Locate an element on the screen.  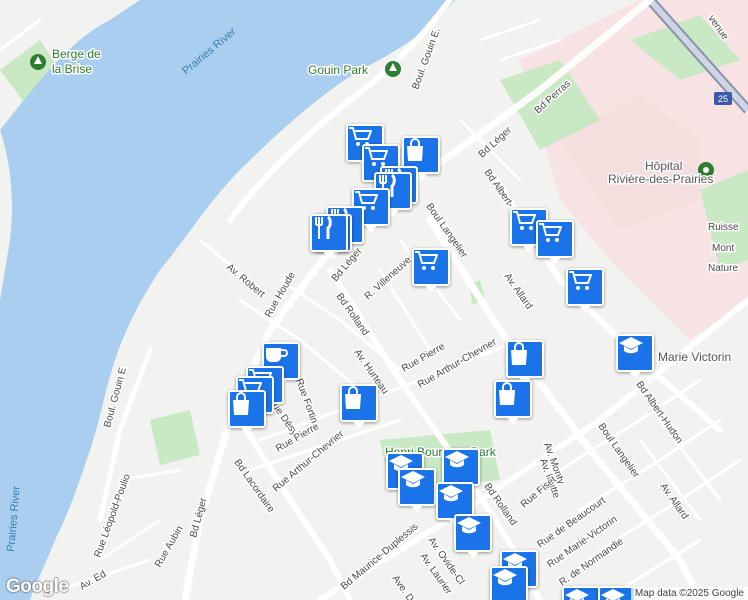
park-label: Gouin Park is located at coordinates (338, 70).